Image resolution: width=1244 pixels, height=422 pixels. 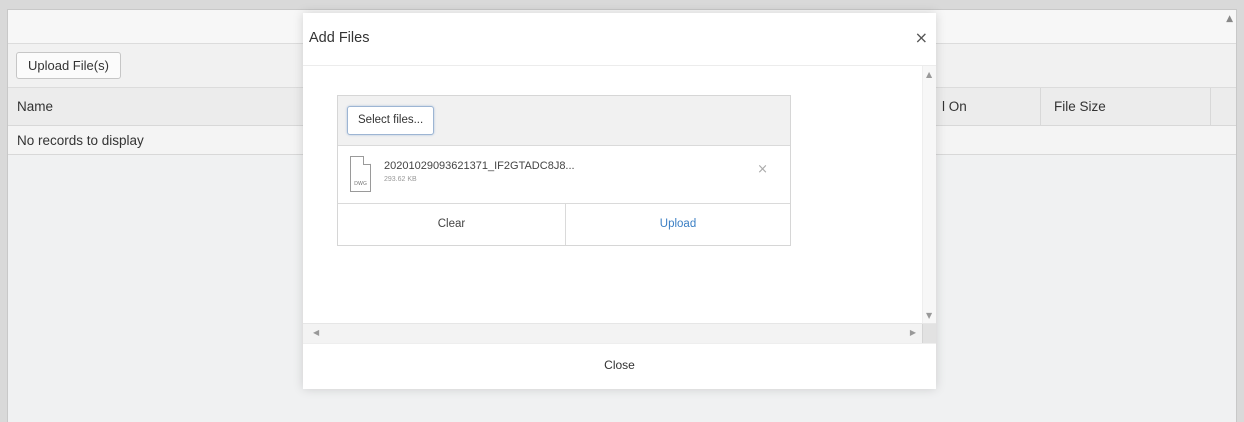 I want to click on close-button: Close, so click(x=619, y=365).